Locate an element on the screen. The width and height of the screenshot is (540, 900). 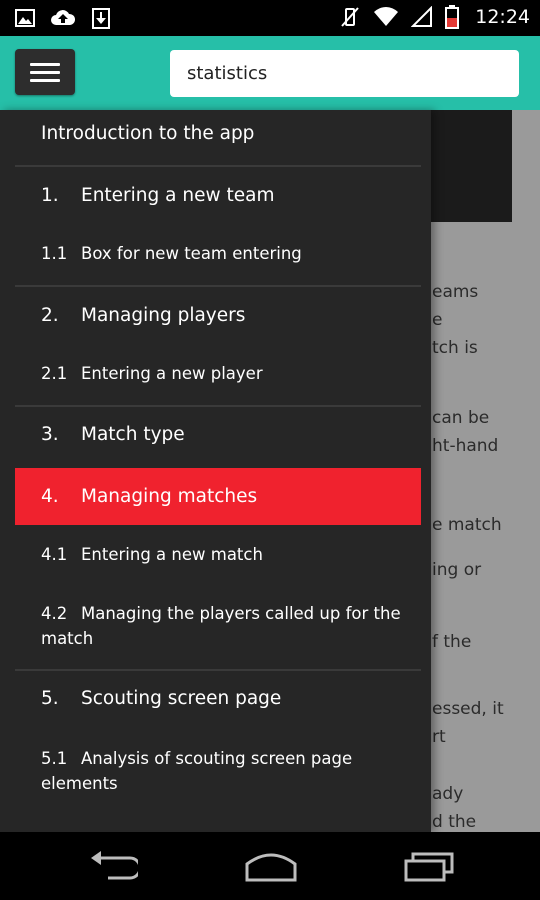
drawer-item-2-1: 2.1 Entering a new player is located at coordinates (218, 374).